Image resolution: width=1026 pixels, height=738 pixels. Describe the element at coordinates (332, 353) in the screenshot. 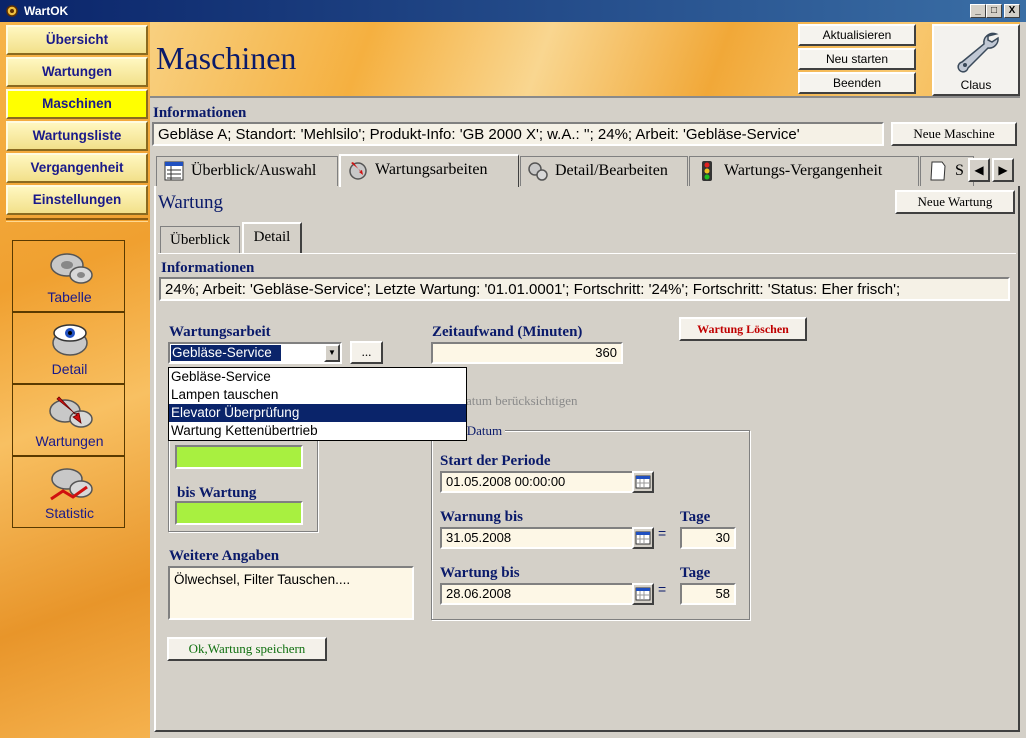

I see `chevron-down-icon: ▼` at that location.